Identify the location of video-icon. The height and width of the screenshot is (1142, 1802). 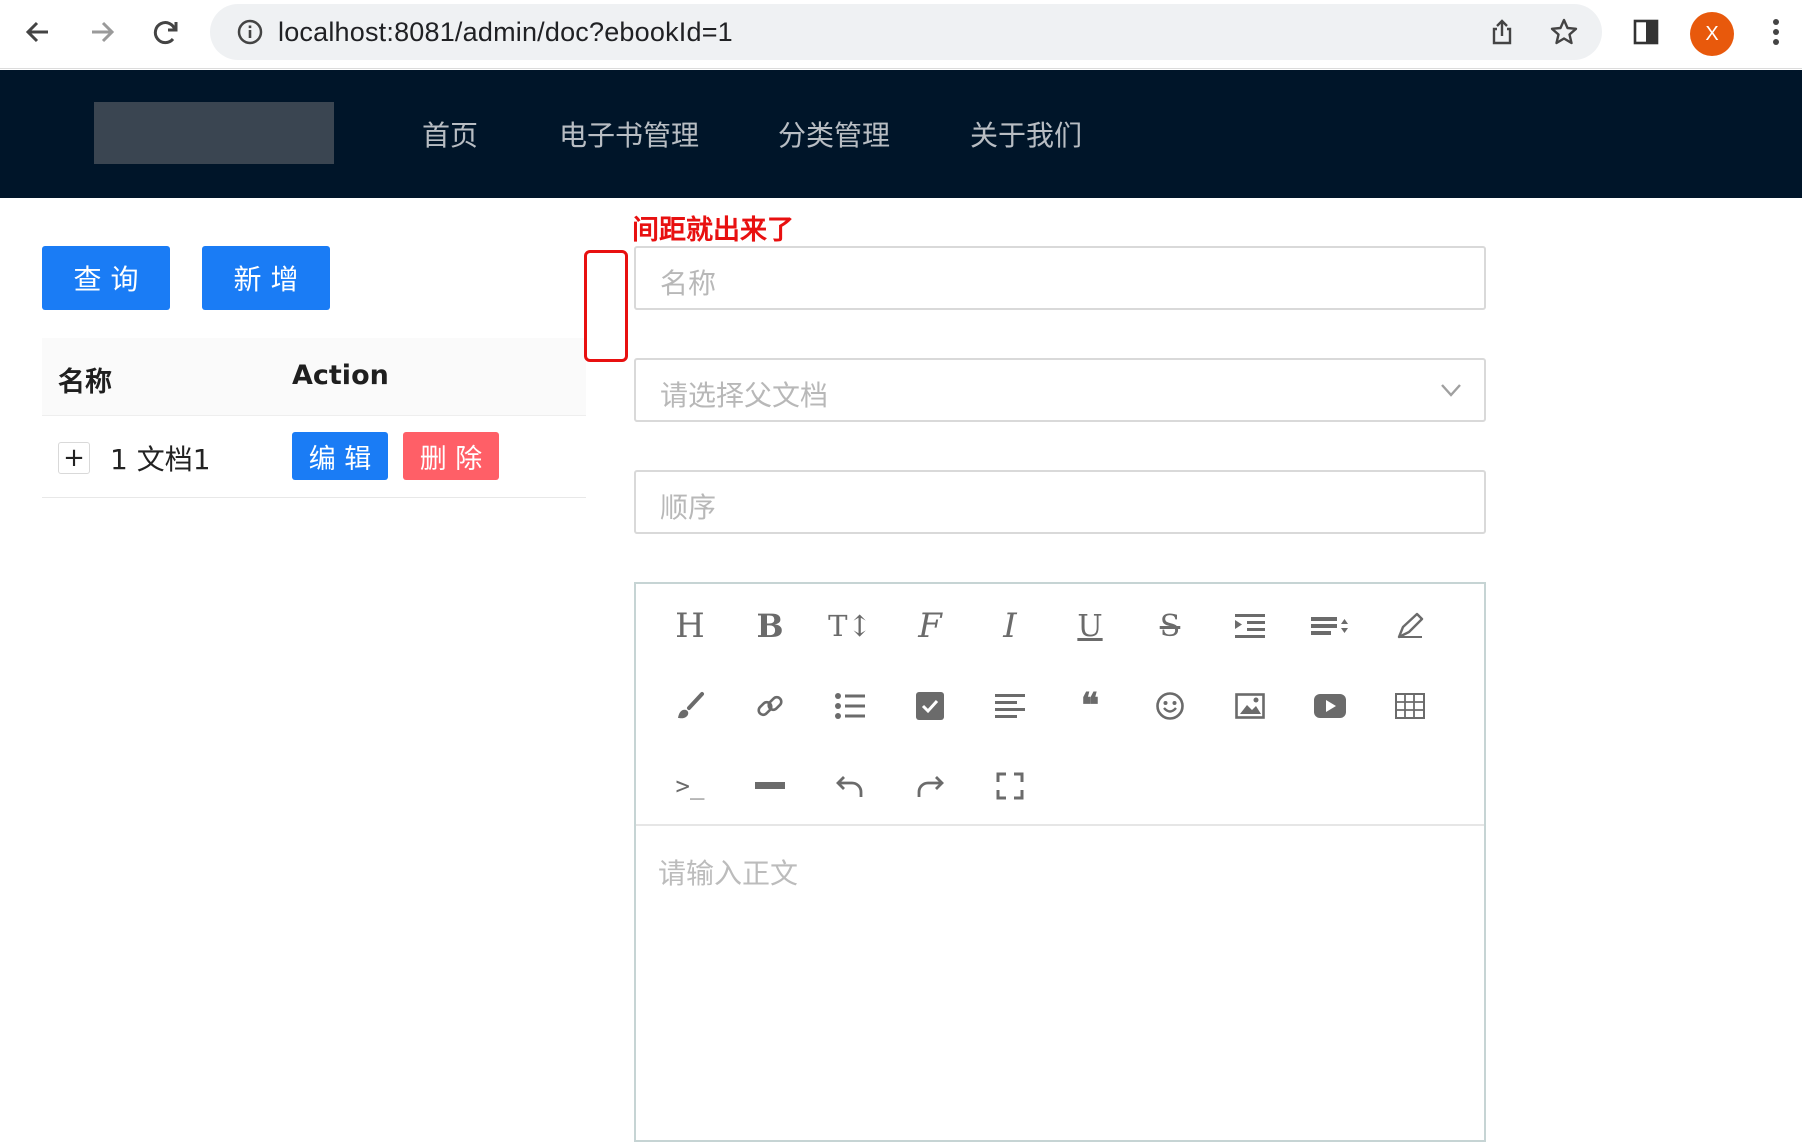
(1330, 706).